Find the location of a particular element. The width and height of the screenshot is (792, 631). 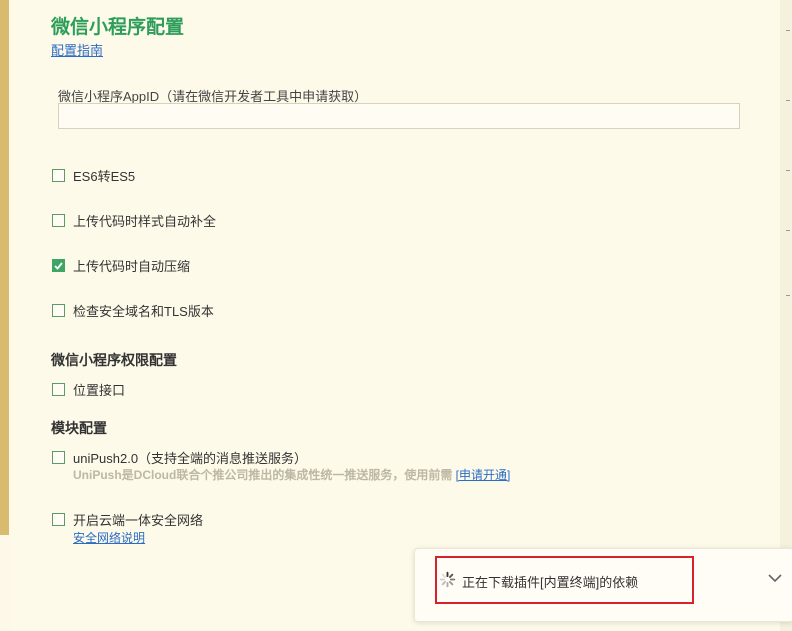

permissions-title: 微信小程序权限配置 is located at coordinates (114, 360).